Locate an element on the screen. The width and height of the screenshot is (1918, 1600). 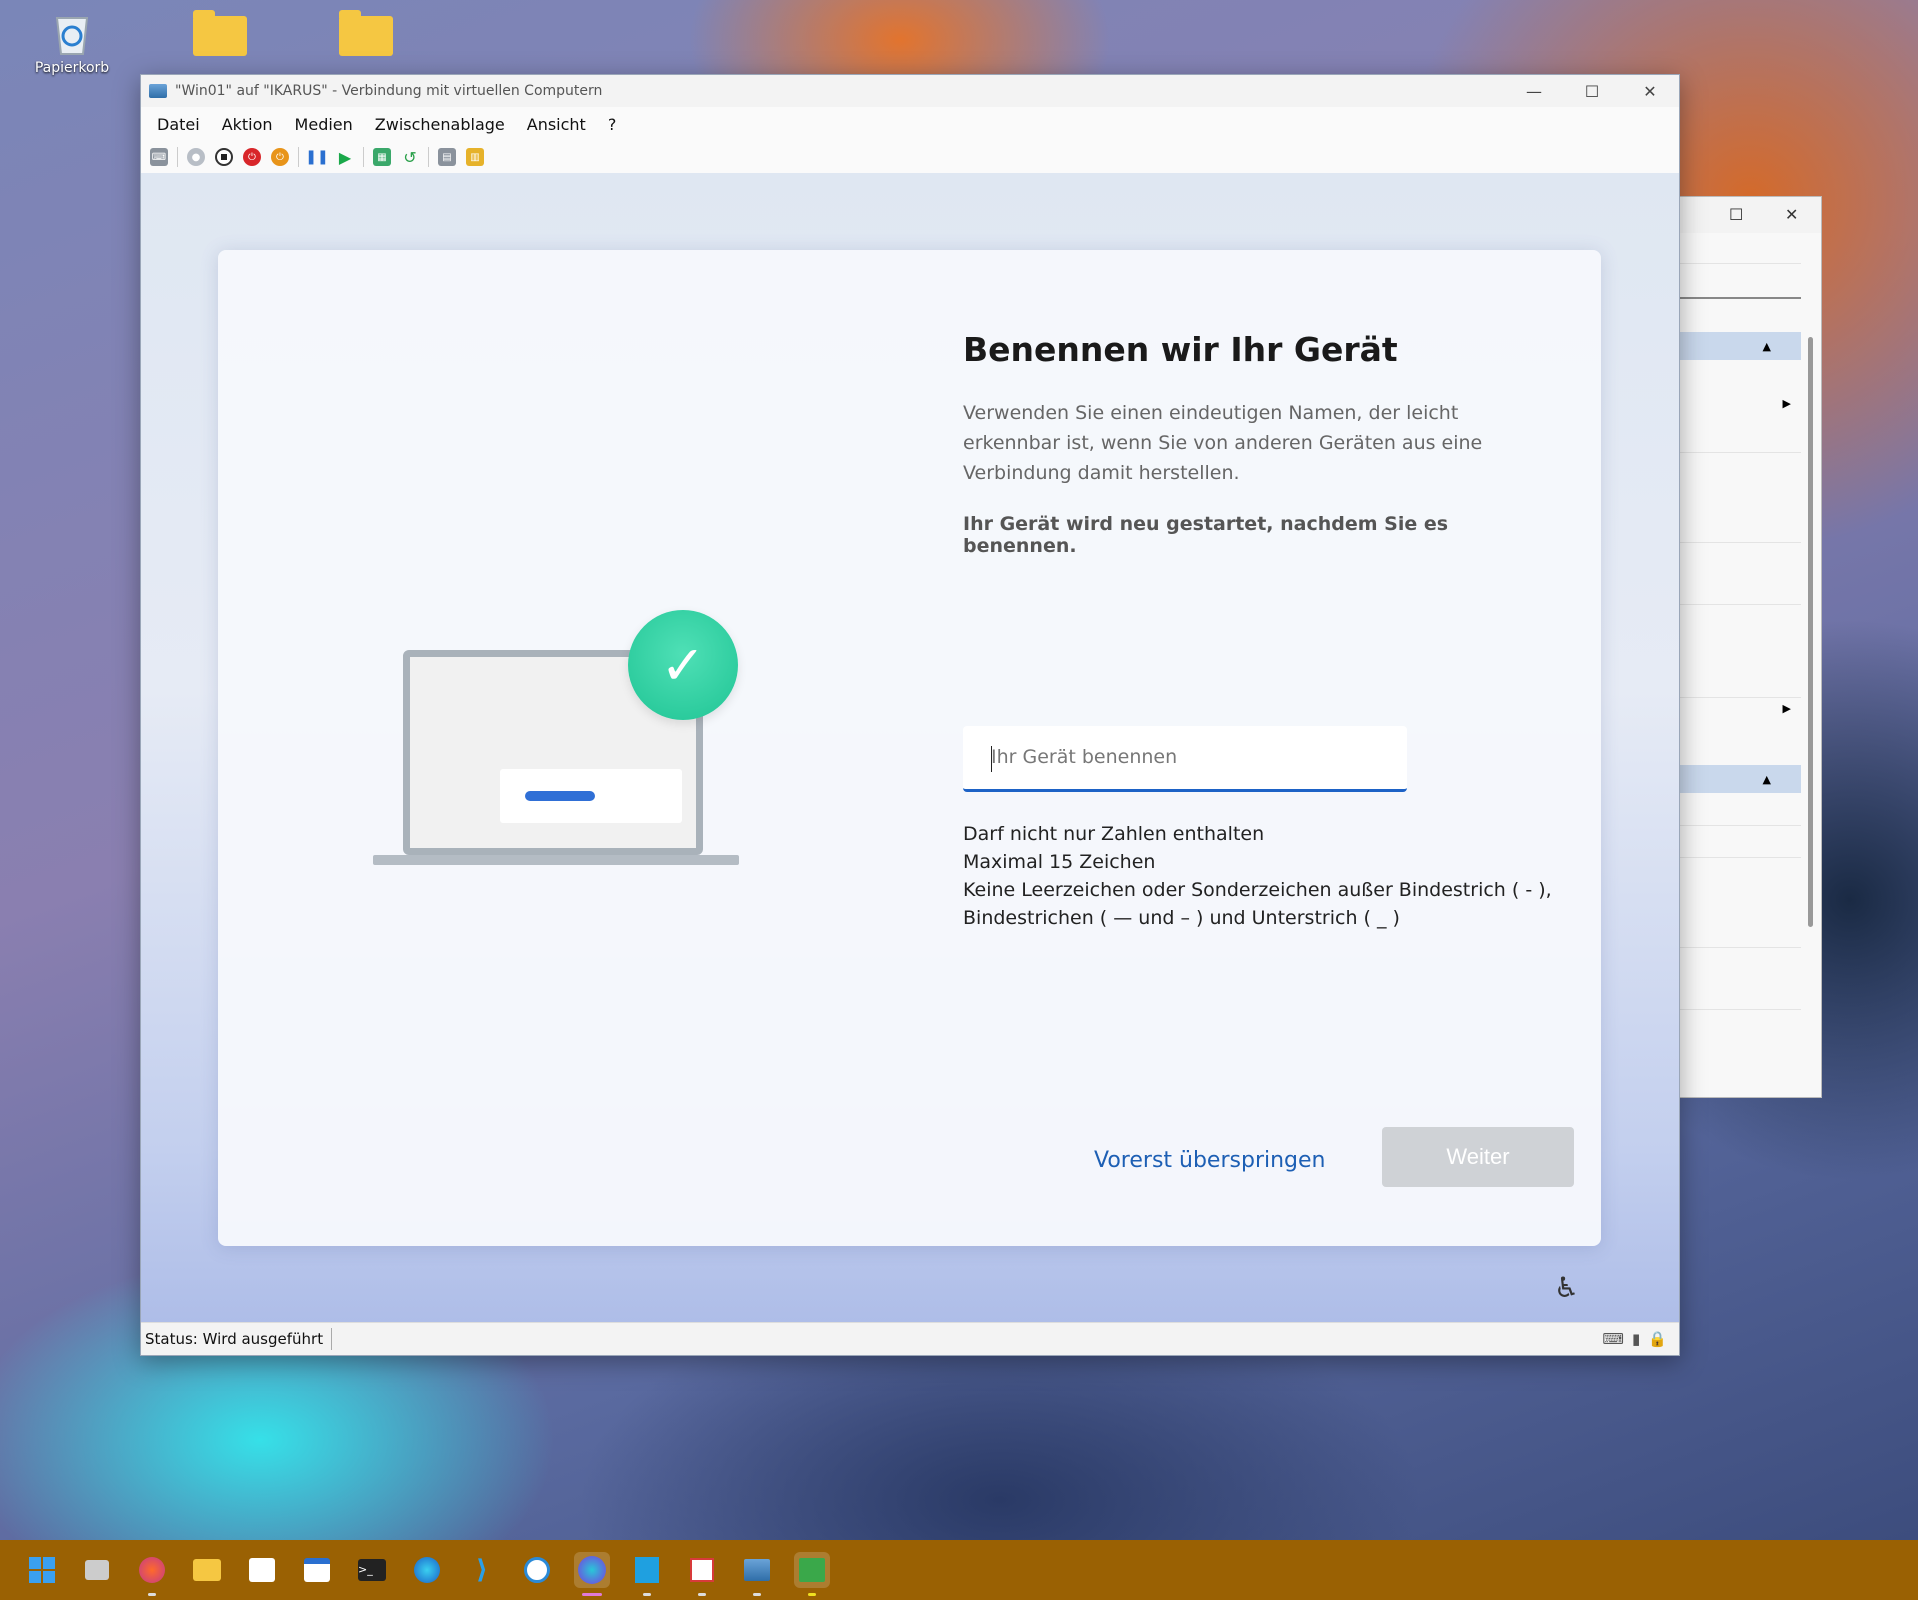
revert-icon: ↺ is located at coordinates (410, 157).